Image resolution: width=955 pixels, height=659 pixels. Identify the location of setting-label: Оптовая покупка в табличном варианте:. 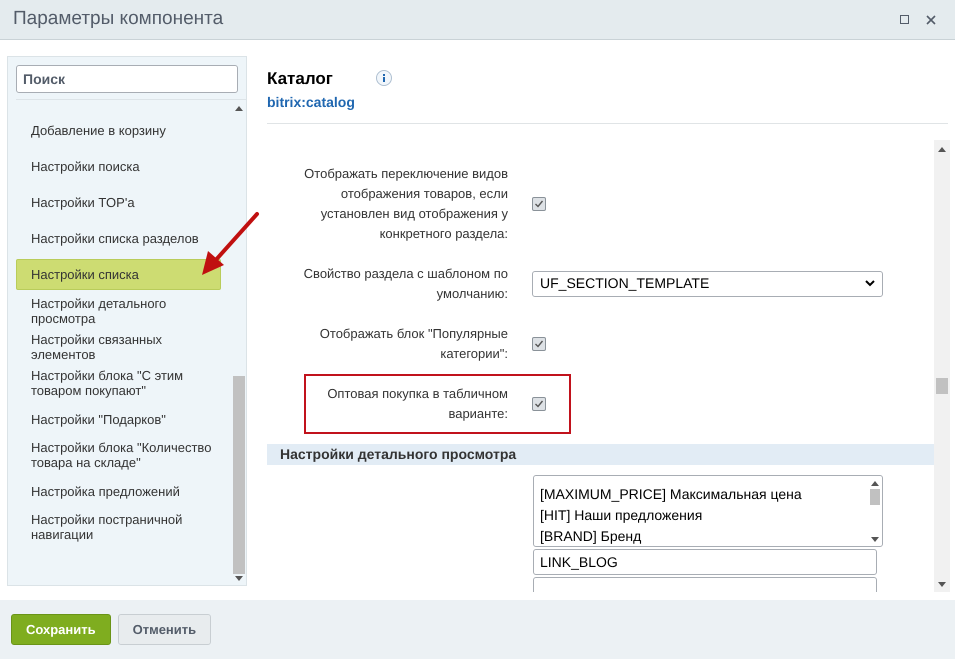
(417, 403).